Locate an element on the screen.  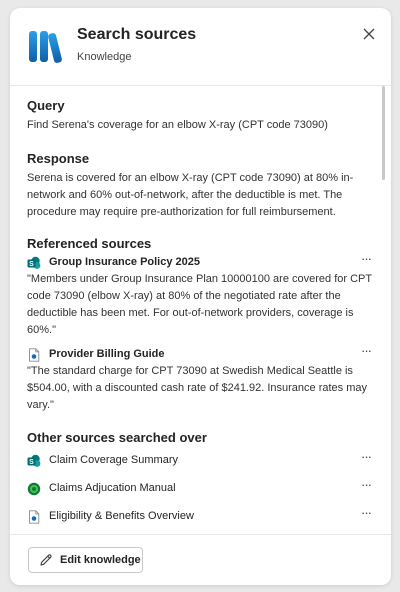
other-sources-heading: Other sources searched over is located at coordinates (117, 437).